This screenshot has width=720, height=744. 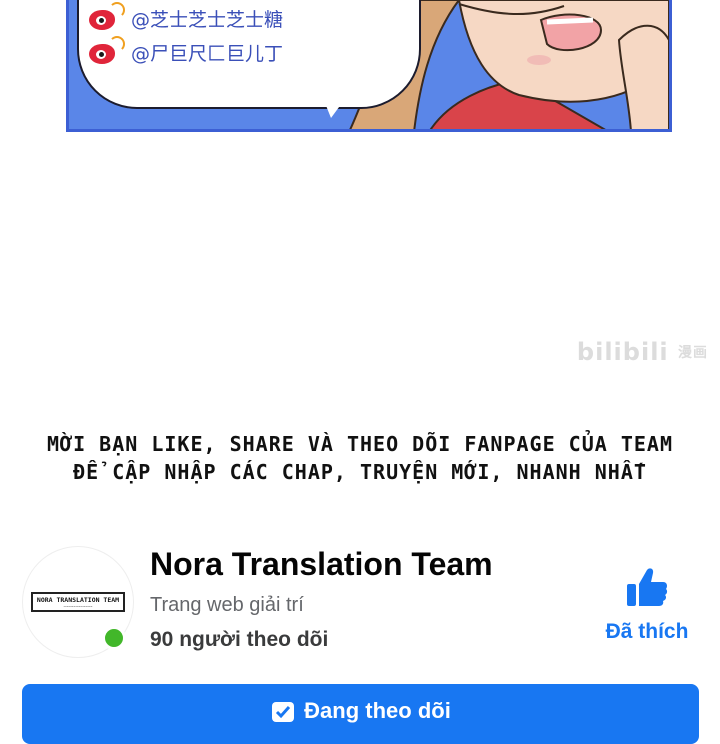 I want to click on online-status-dot, so click(x=114, y=638).